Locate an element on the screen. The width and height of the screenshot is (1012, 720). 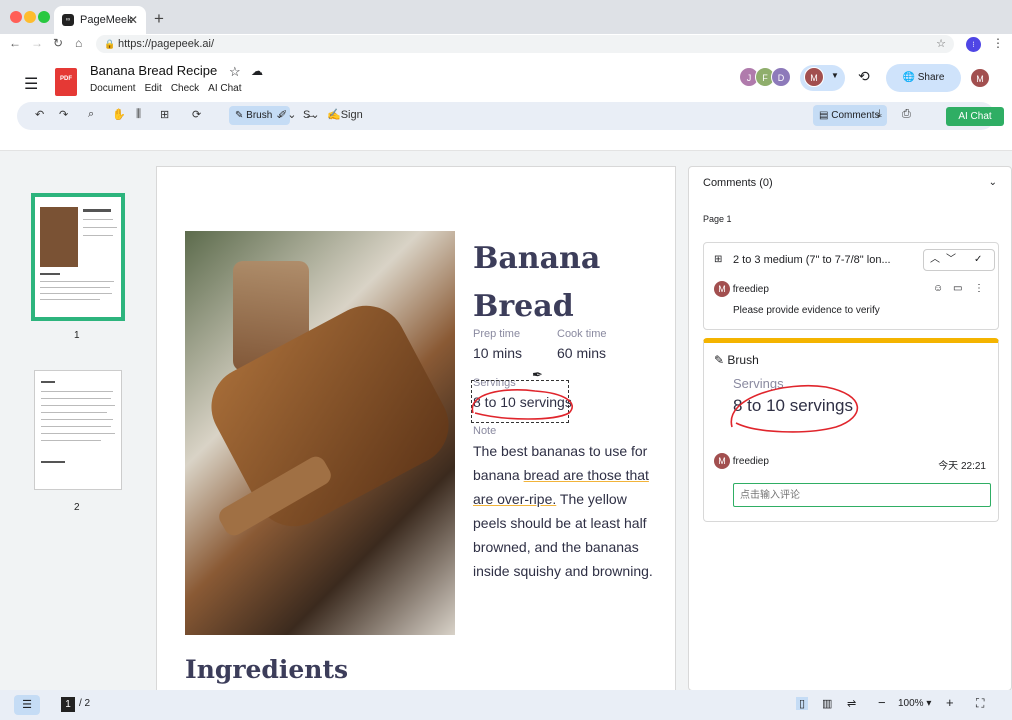
comment-nav-group: ︿ ﹀ ✓ is located at coordinates (959, 260).